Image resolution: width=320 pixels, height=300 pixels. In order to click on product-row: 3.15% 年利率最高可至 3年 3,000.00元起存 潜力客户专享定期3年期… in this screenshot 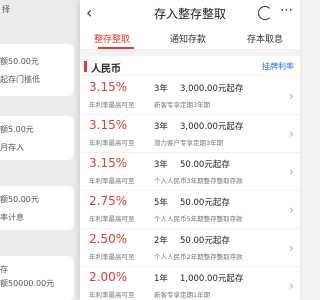, I will do `click(190, 134)`.